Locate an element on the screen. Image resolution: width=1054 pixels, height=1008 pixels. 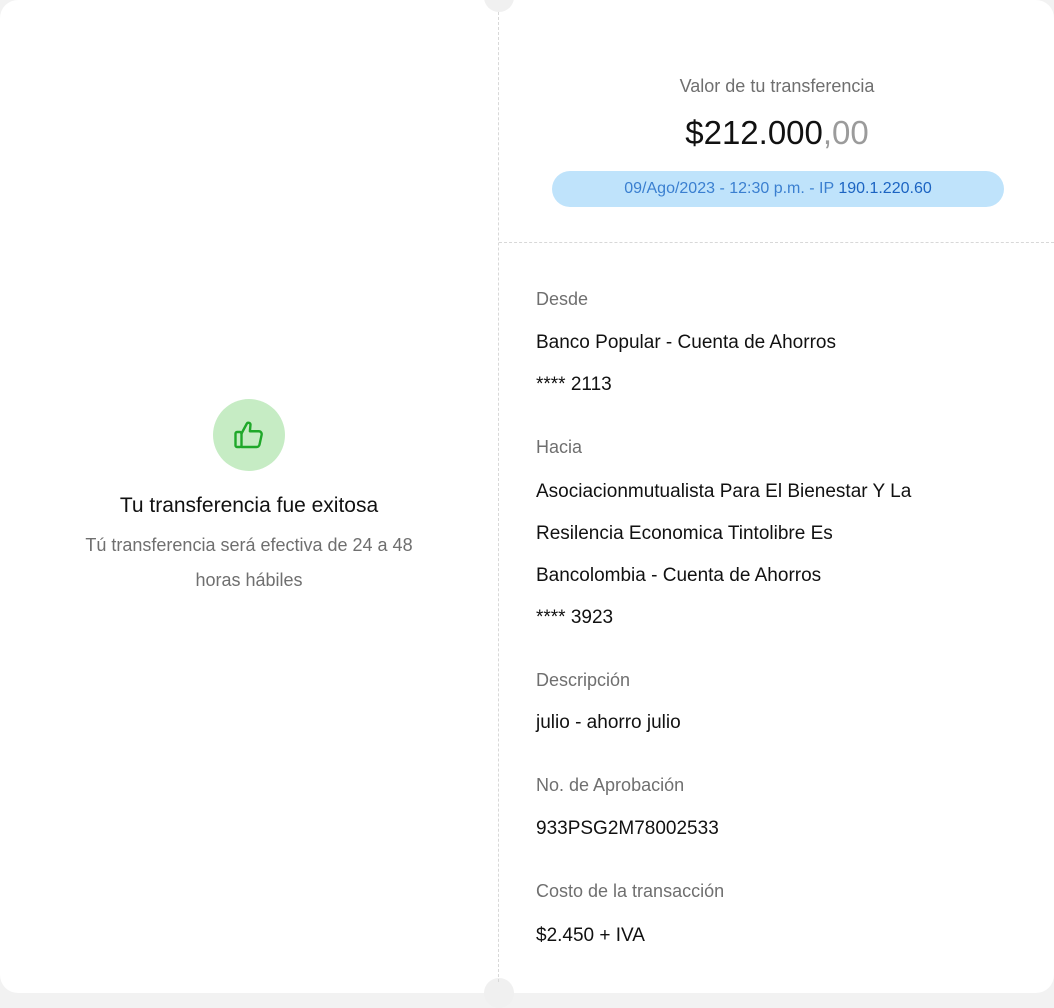
amount-label: Valor de tu transferencia is located at coordinates (777, 86).